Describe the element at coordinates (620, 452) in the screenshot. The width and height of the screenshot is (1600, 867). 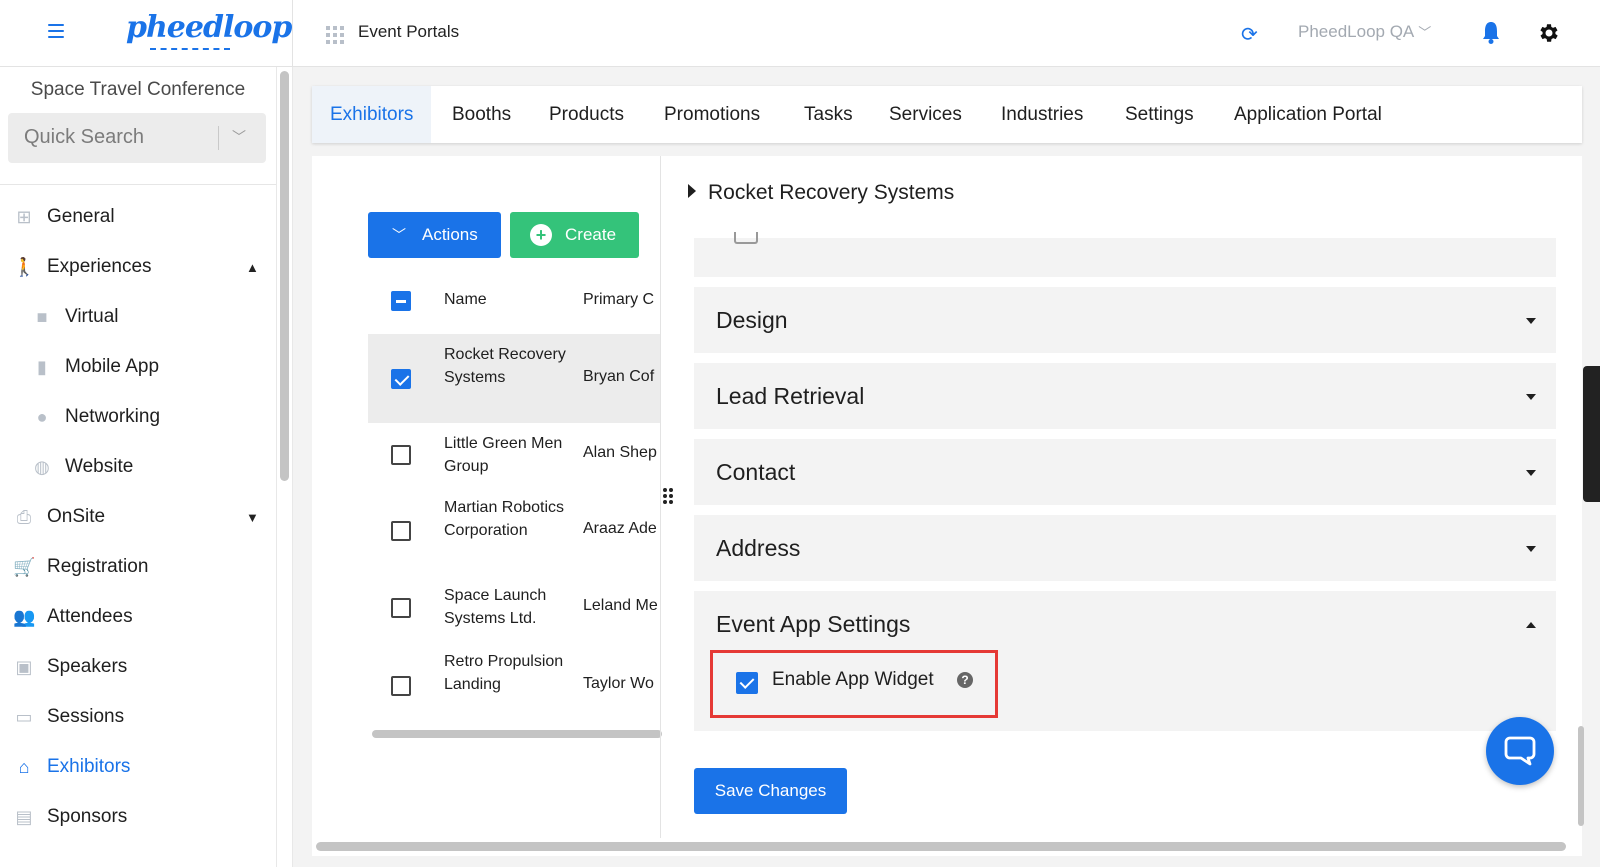
I see `cell-contact: Alan Shep` at that location.